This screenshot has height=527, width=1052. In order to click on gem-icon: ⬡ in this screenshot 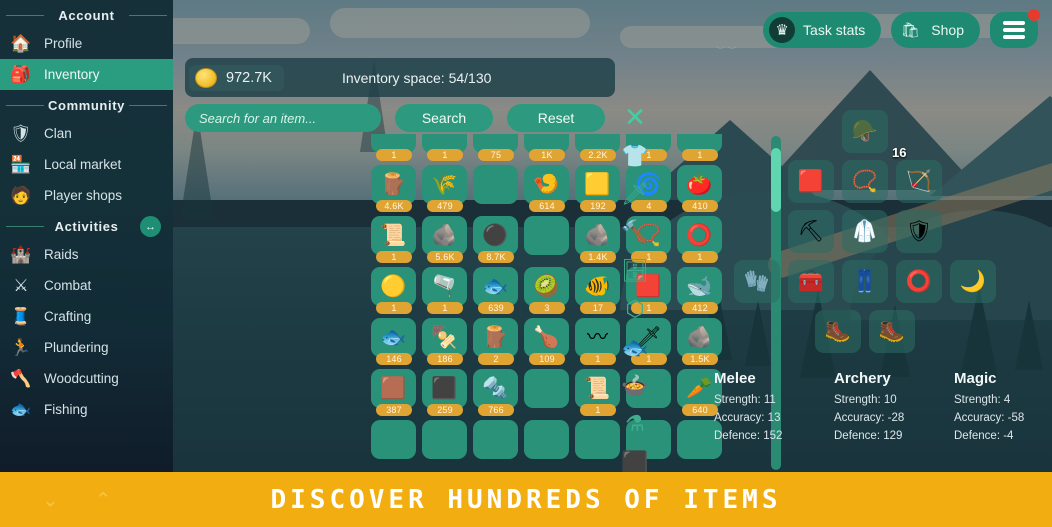, I will do `click(635, 309)`.